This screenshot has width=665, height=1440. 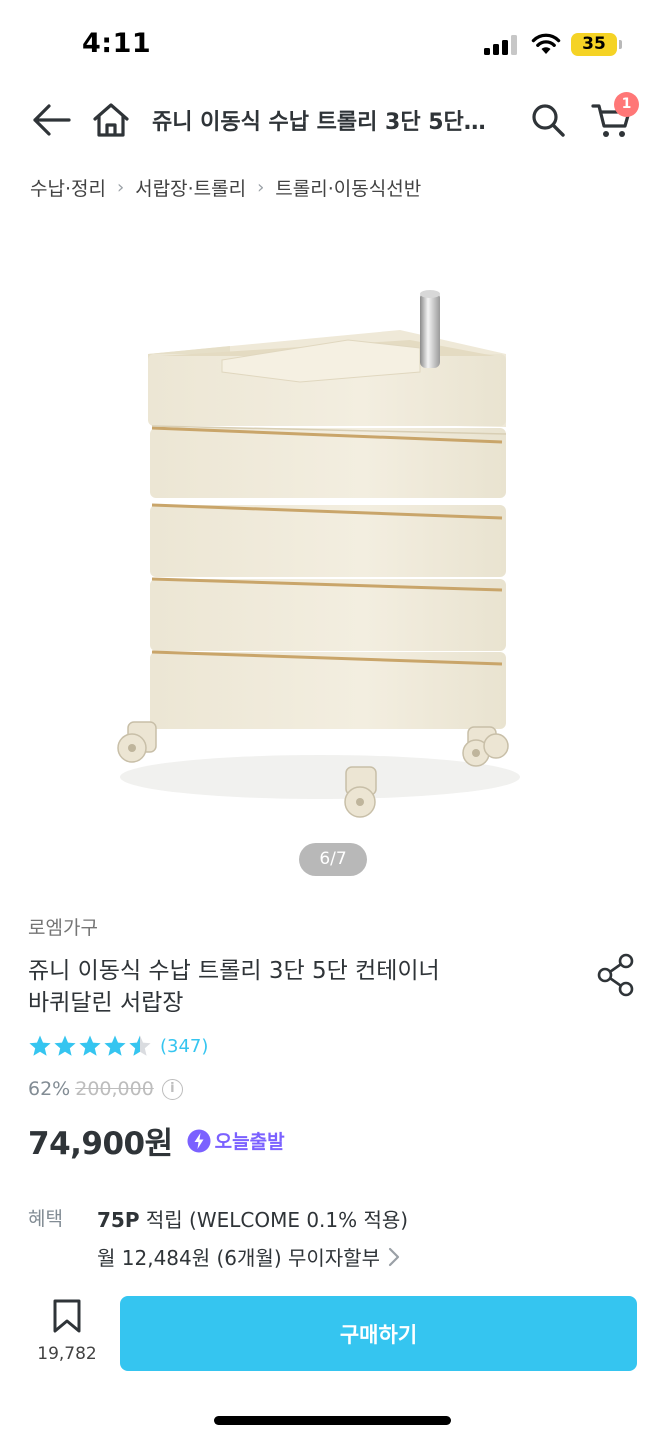 What do you see at coordinates (172, 1089) in the screenshot?
I see `info-icon: i` at bounding box center [172, 1089].